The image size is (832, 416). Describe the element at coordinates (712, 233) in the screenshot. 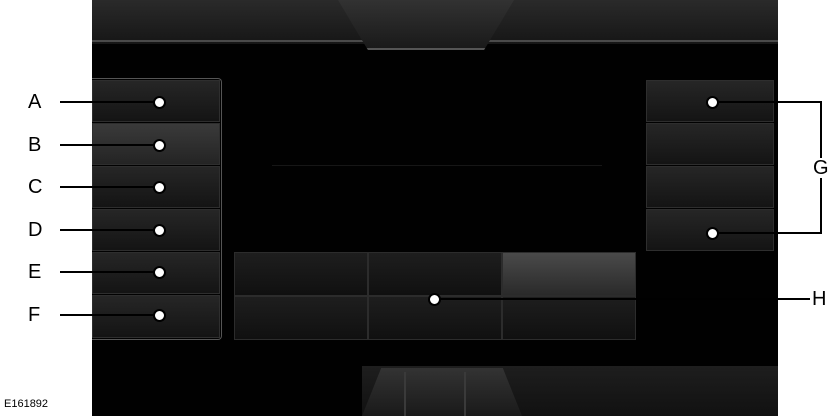

I see `callout-dot-g-bottom` at that location.